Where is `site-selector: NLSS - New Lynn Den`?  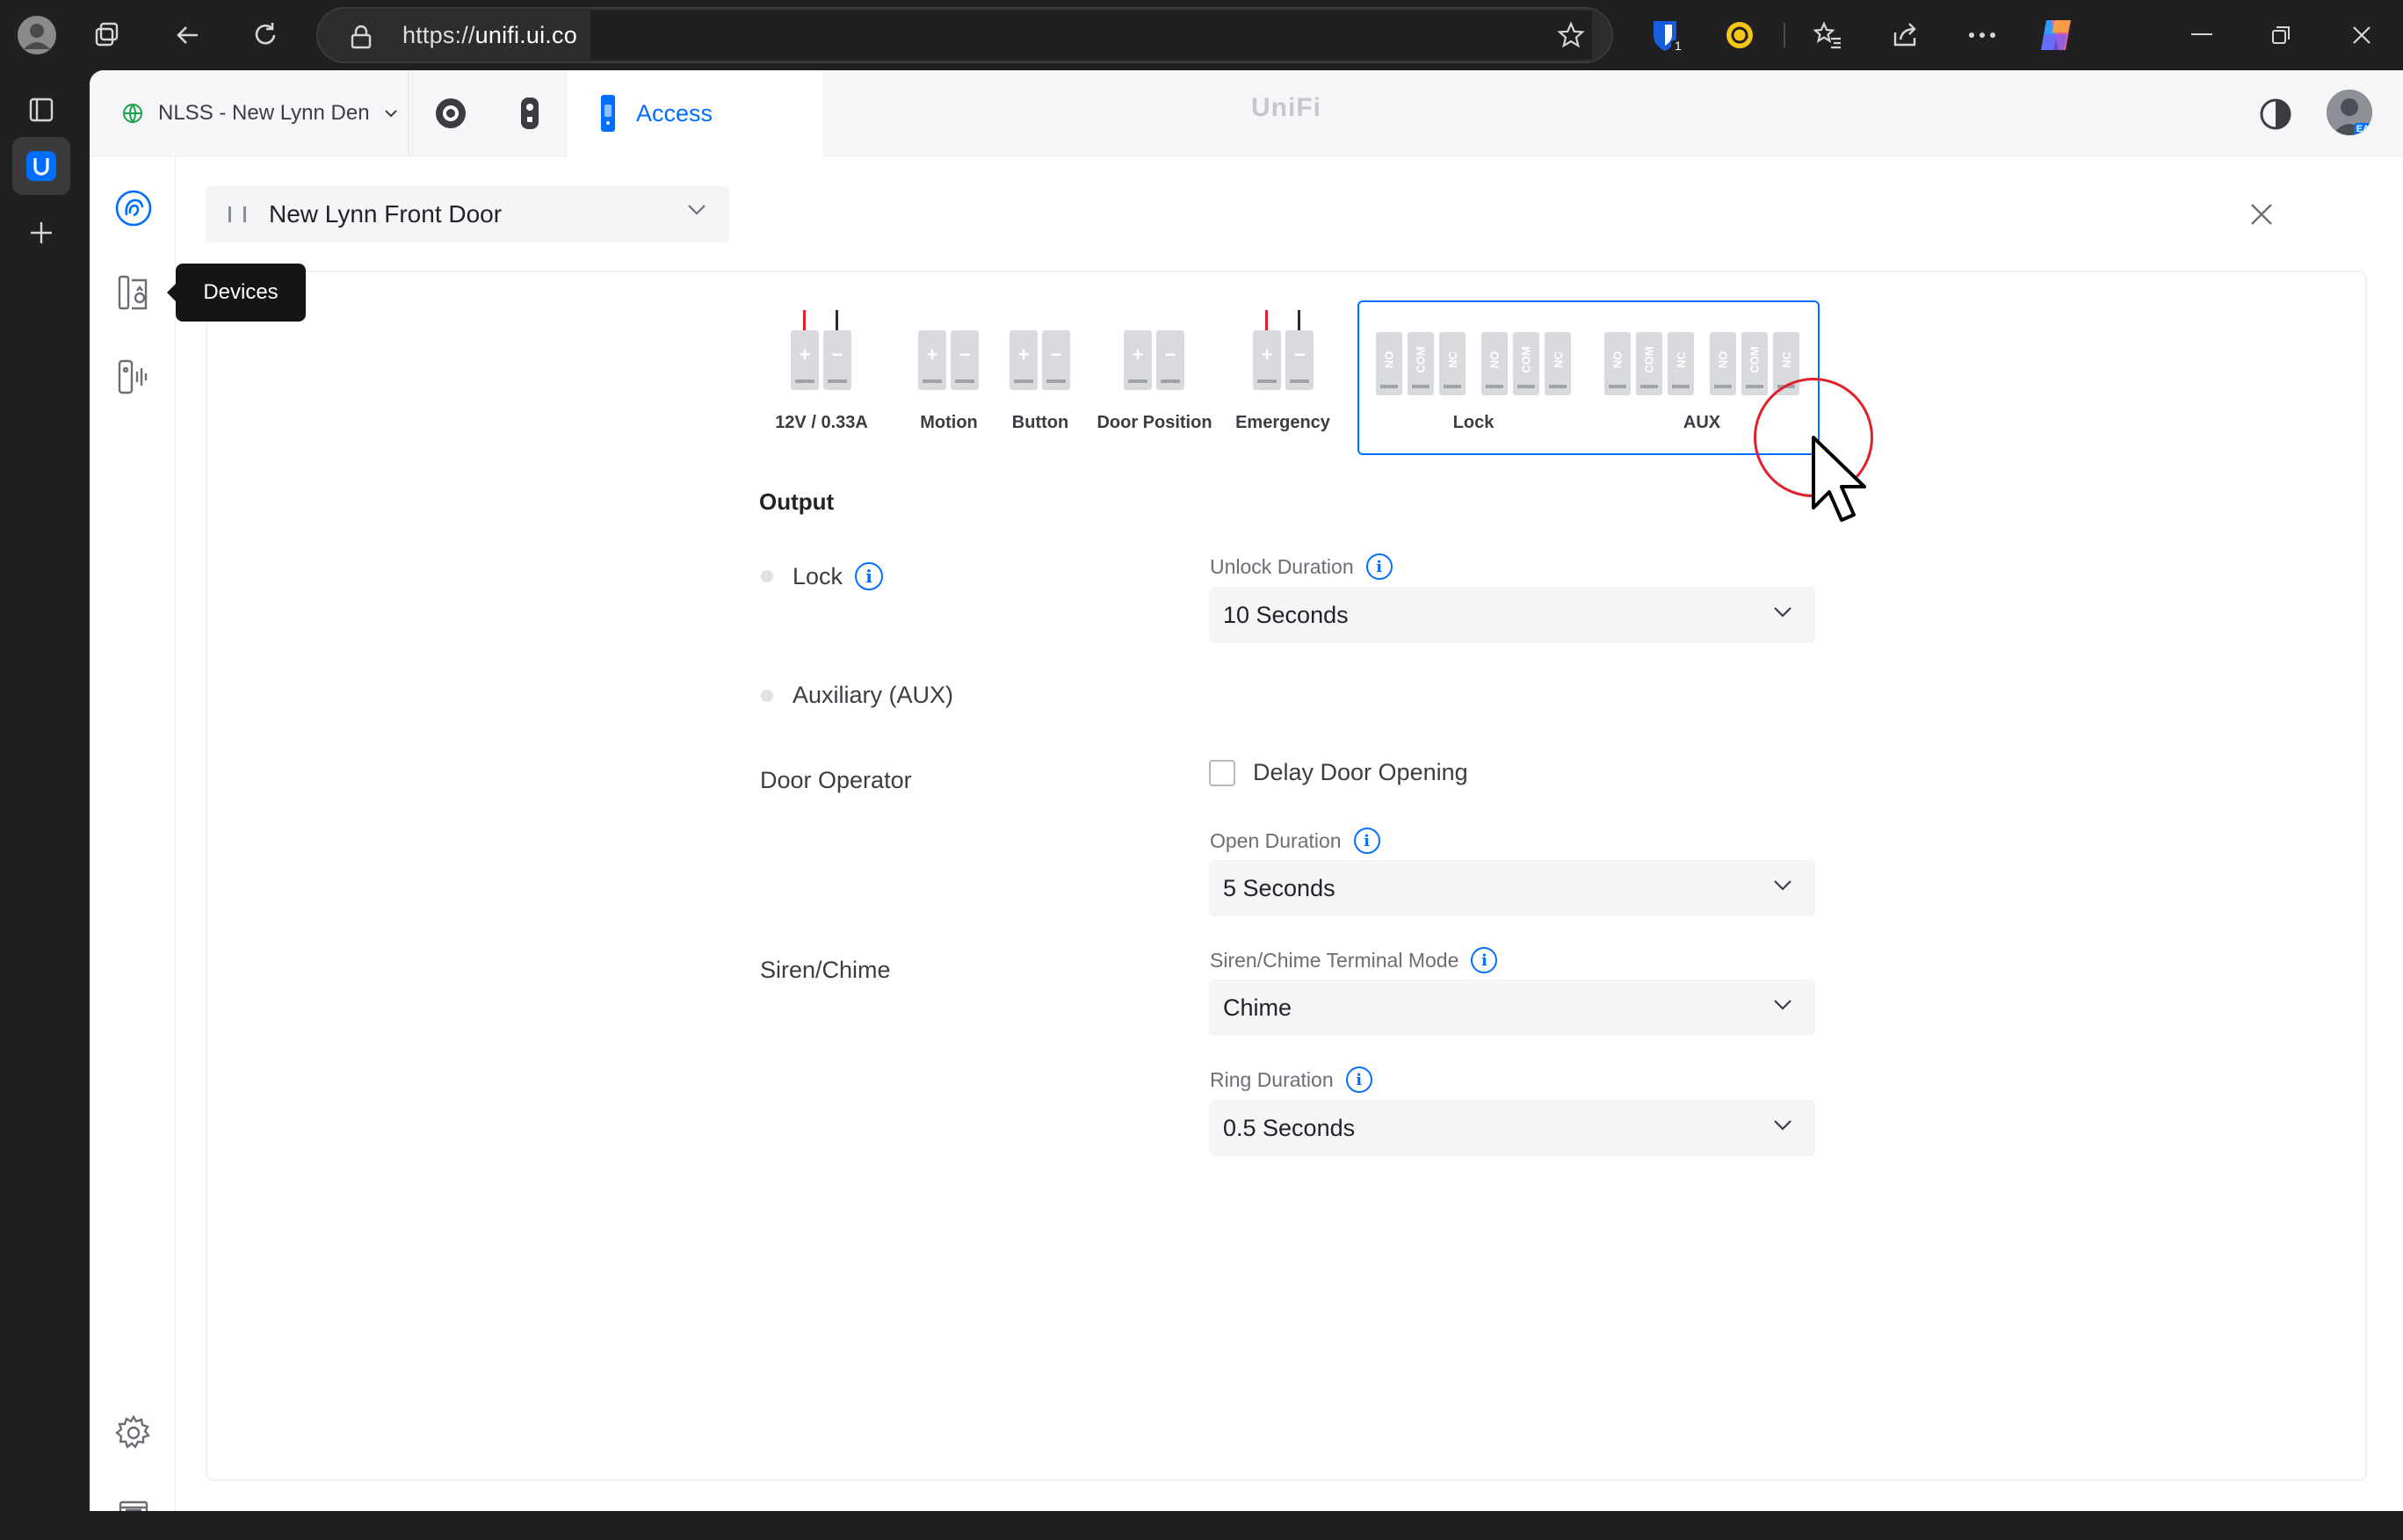
site-selector: NLSS - New Lynn Den is located at coordinates (259, 113).